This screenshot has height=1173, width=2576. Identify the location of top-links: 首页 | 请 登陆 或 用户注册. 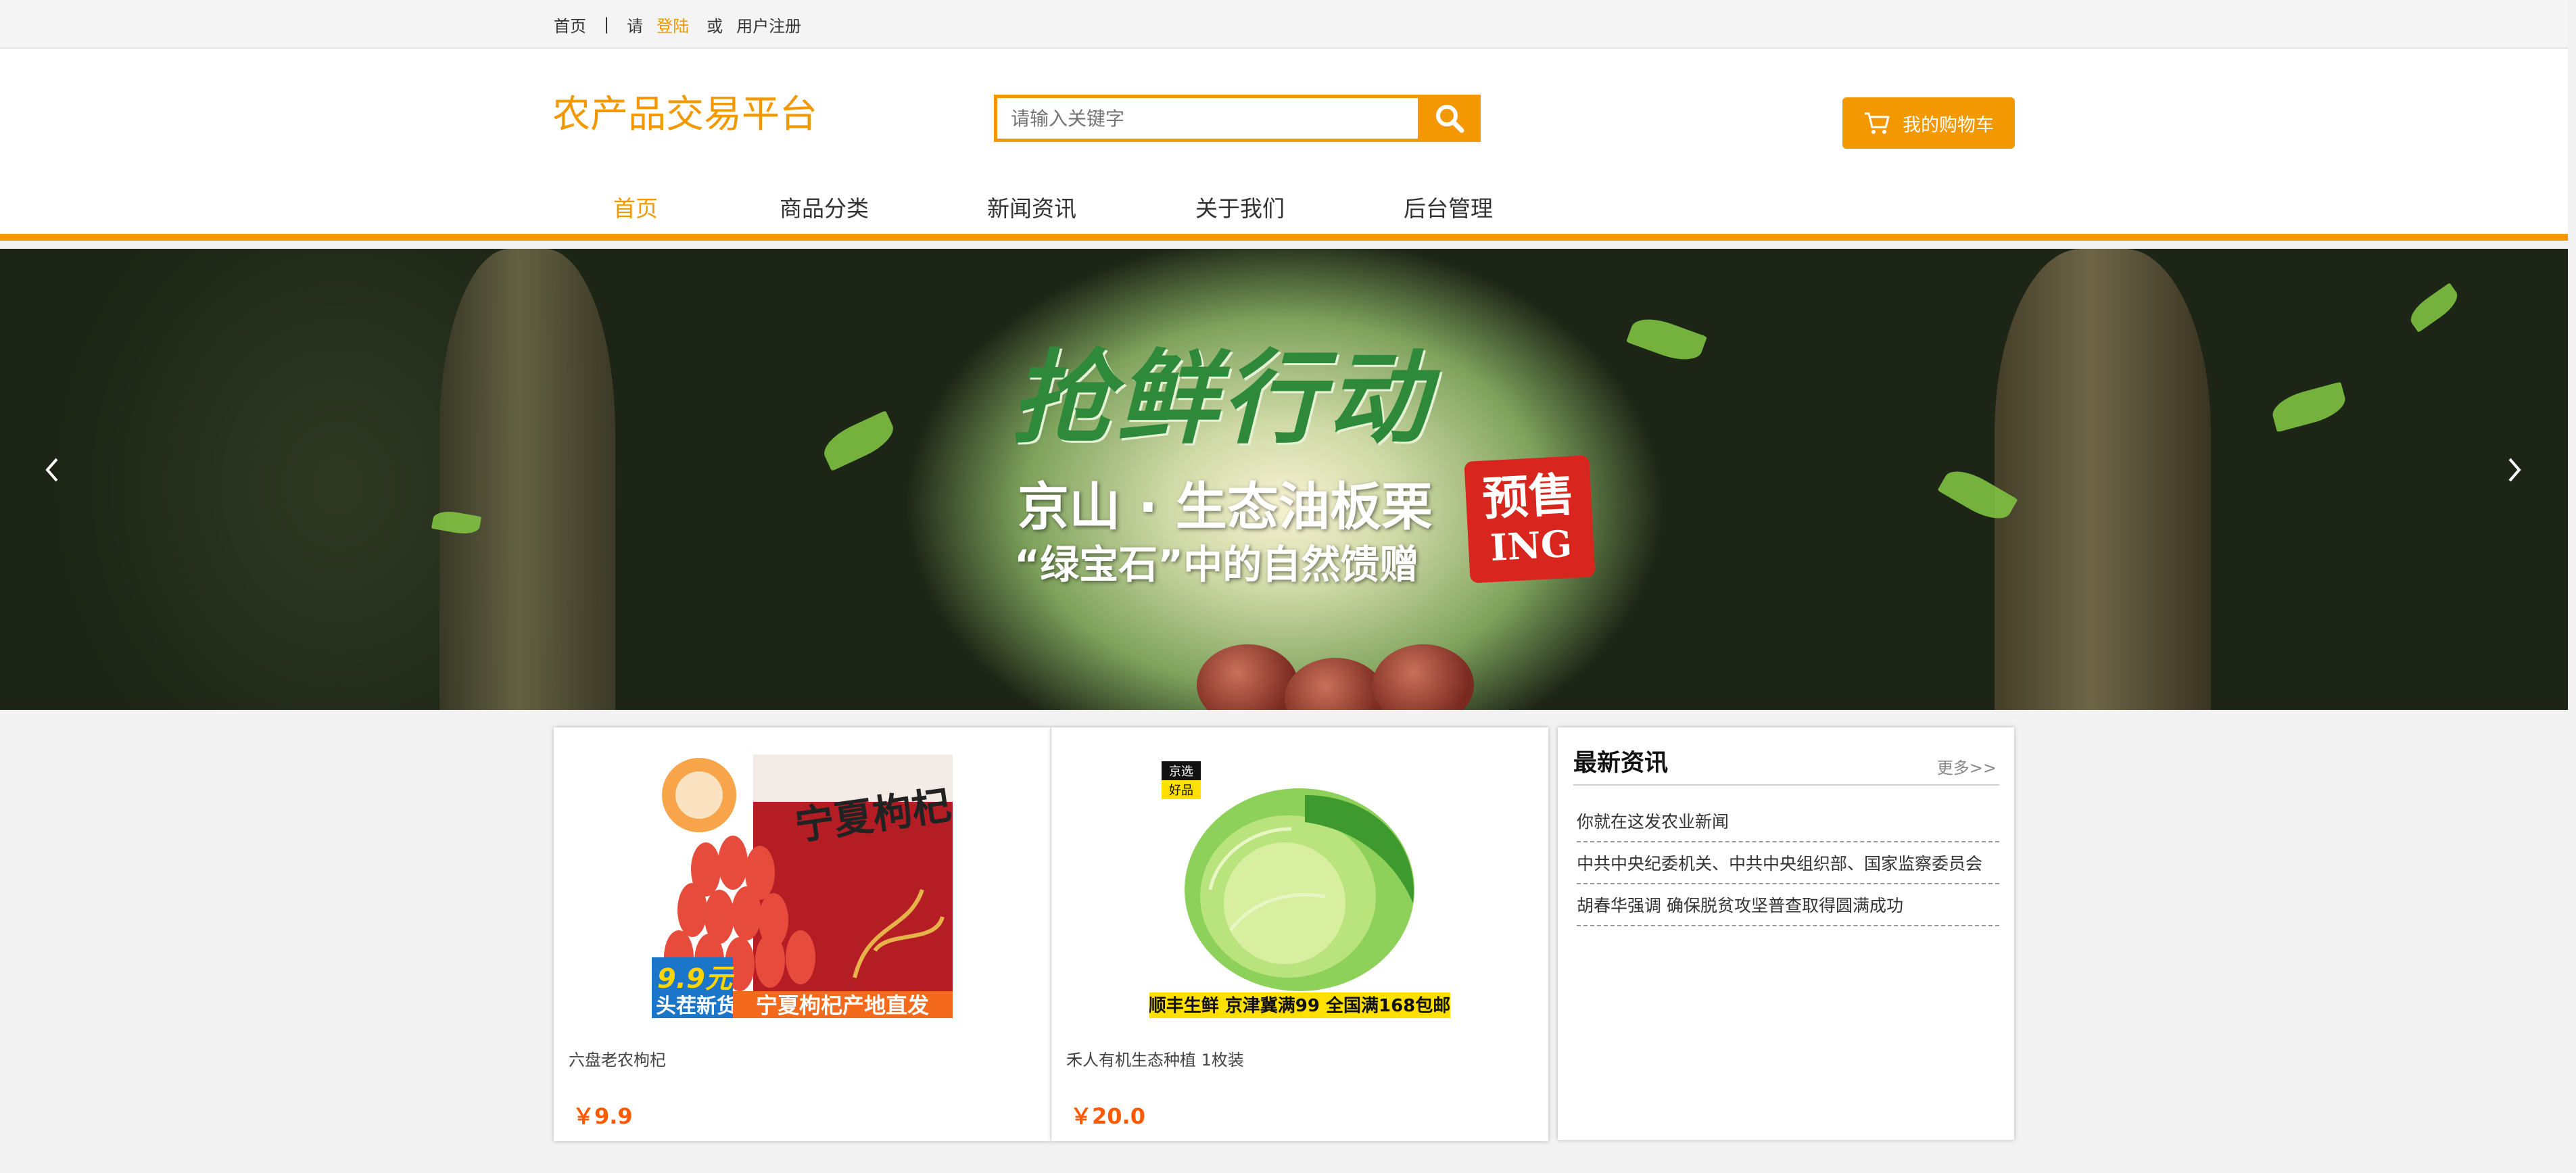
(686, 24).